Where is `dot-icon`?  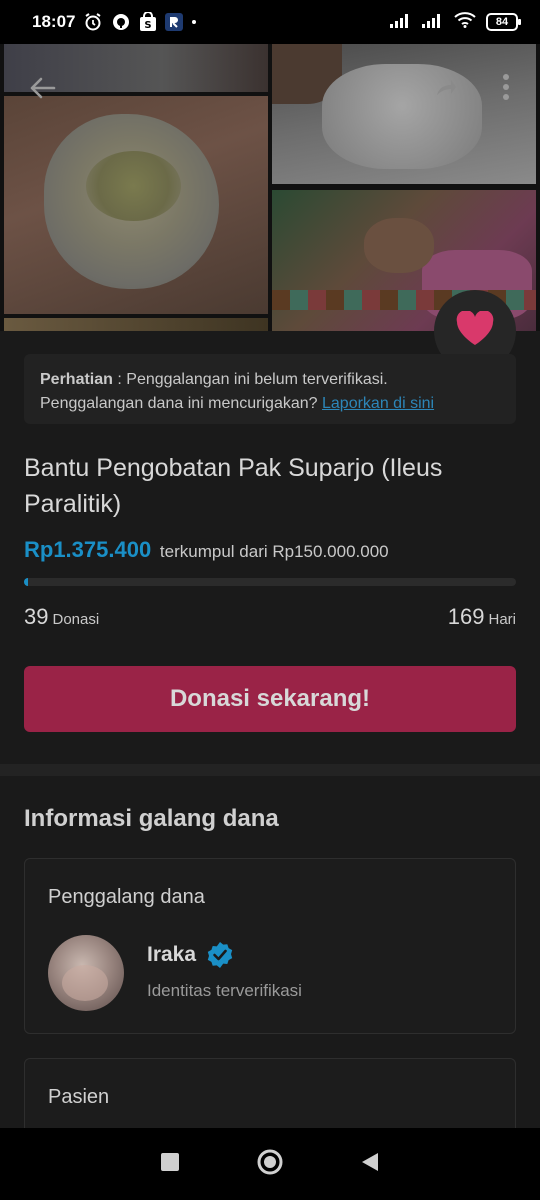 dot-icon is located at coordinates (194, 22).